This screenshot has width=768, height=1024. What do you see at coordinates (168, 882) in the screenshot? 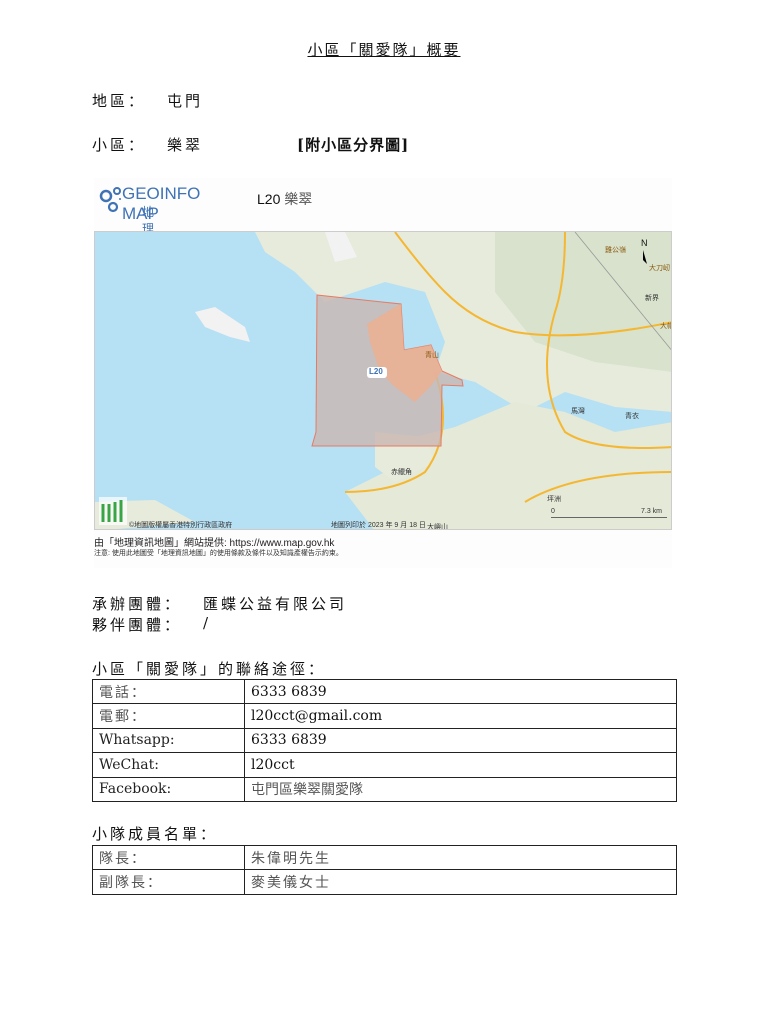
I see `member-role: 副隊長：` at bounding box center [168, 882].